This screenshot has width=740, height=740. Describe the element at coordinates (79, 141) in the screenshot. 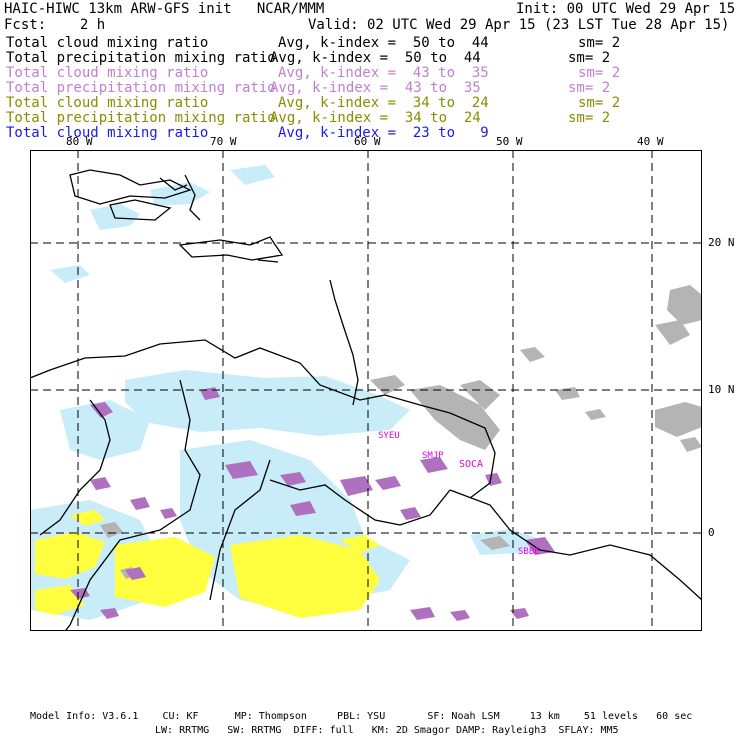

I see `lon-label-80w: 80 W` at that location.